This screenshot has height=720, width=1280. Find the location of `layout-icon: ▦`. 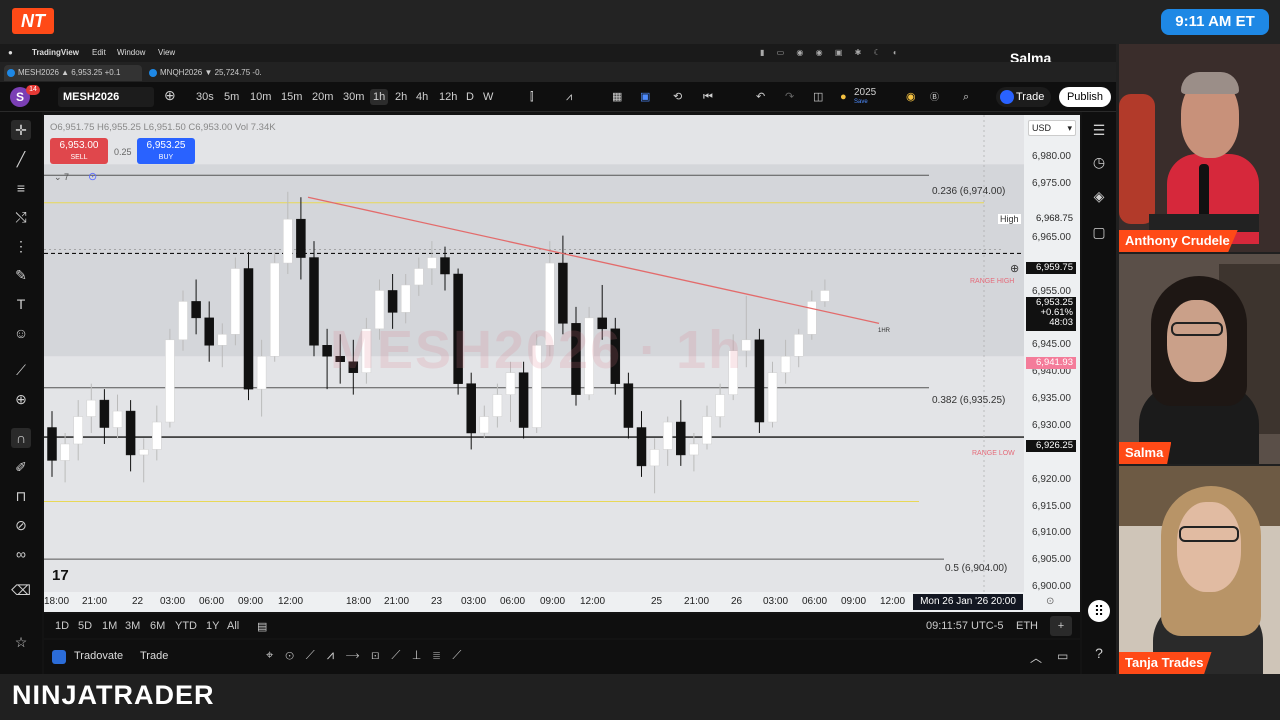

layout-icon: ▦ is located at coordinates (617, 97).